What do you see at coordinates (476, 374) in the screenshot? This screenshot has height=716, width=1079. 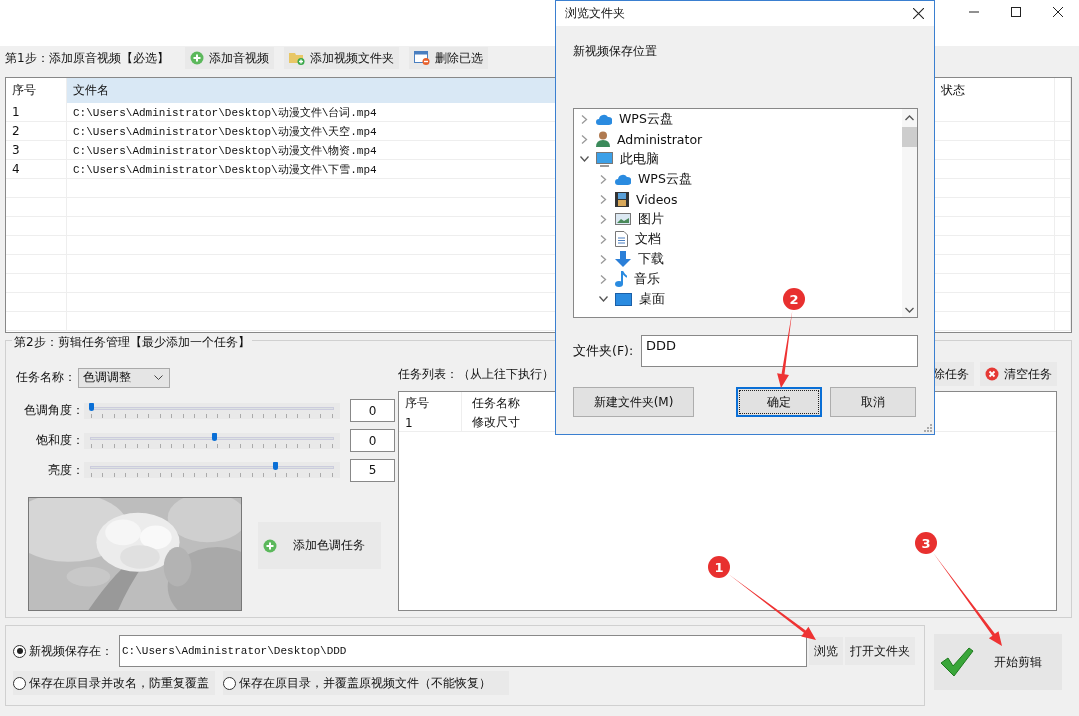 I see `list-title: 任务列表：（从上往下执行）` at bounding box center [476, 374].